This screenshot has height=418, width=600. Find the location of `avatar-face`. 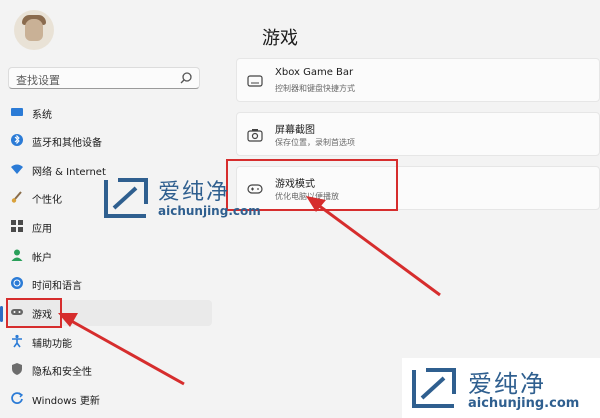

avatar-face is located at coordinates (34, 30).